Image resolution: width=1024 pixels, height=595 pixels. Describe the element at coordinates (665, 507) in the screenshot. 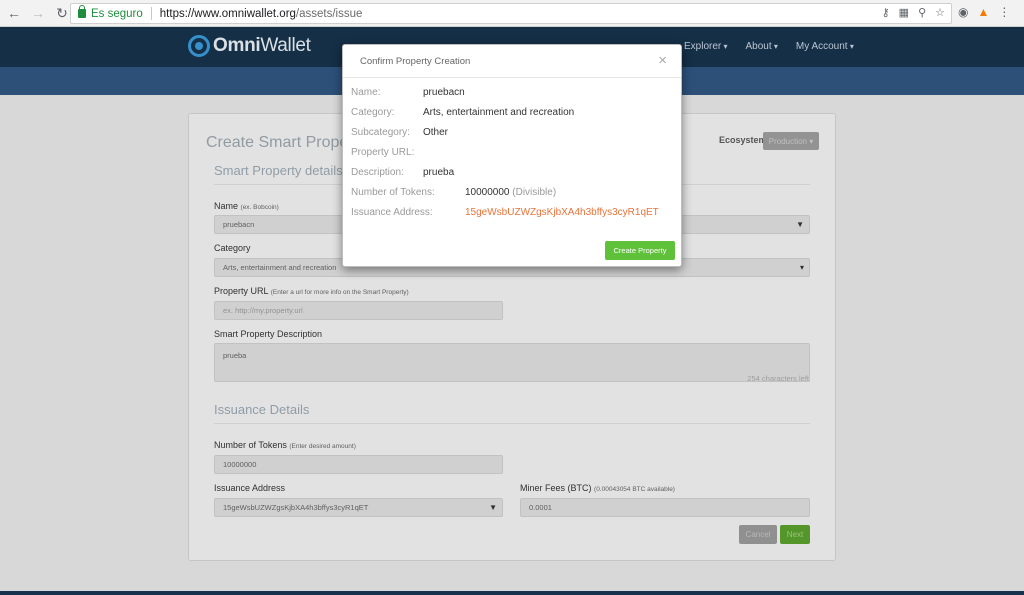

I see `fees-input: 0.0001` at that location.